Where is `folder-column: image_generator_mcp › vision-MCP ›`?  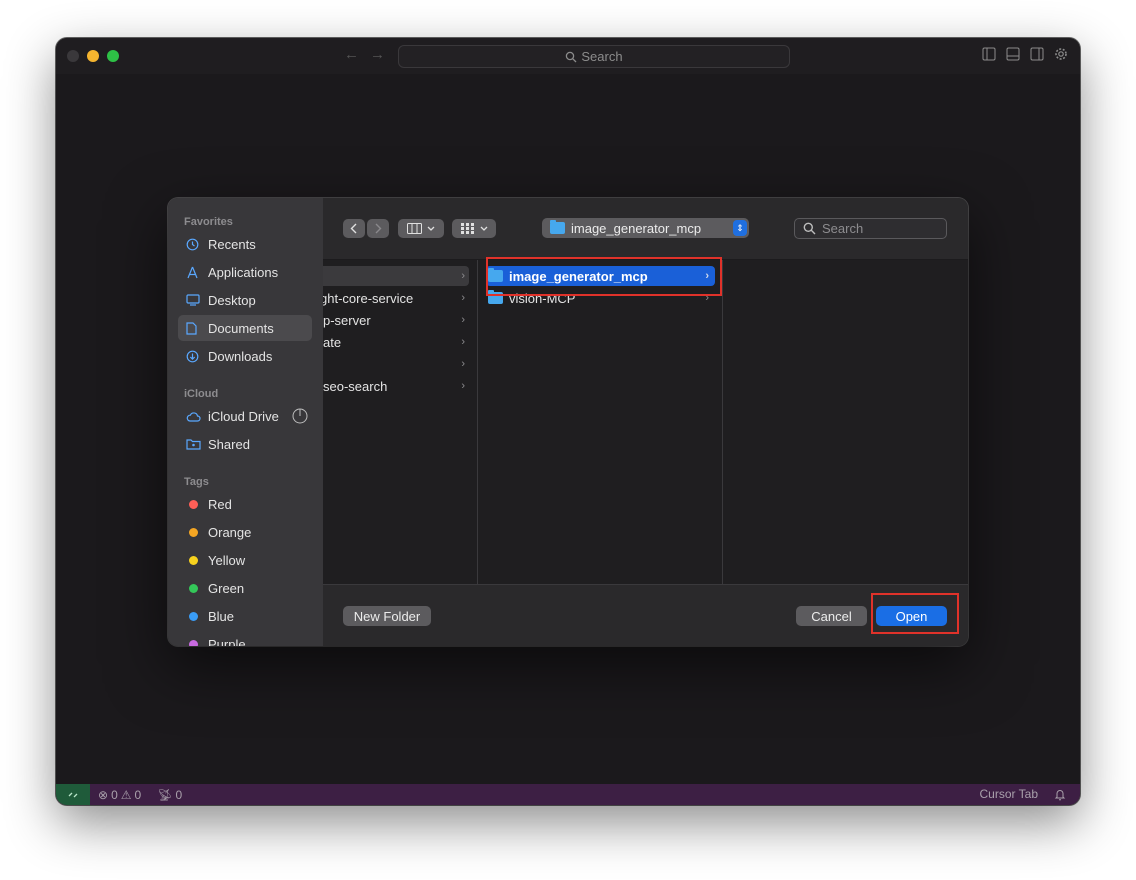 folder-column: image_generator_mcp › vision-MCP › is located at coordinates (600, 422).